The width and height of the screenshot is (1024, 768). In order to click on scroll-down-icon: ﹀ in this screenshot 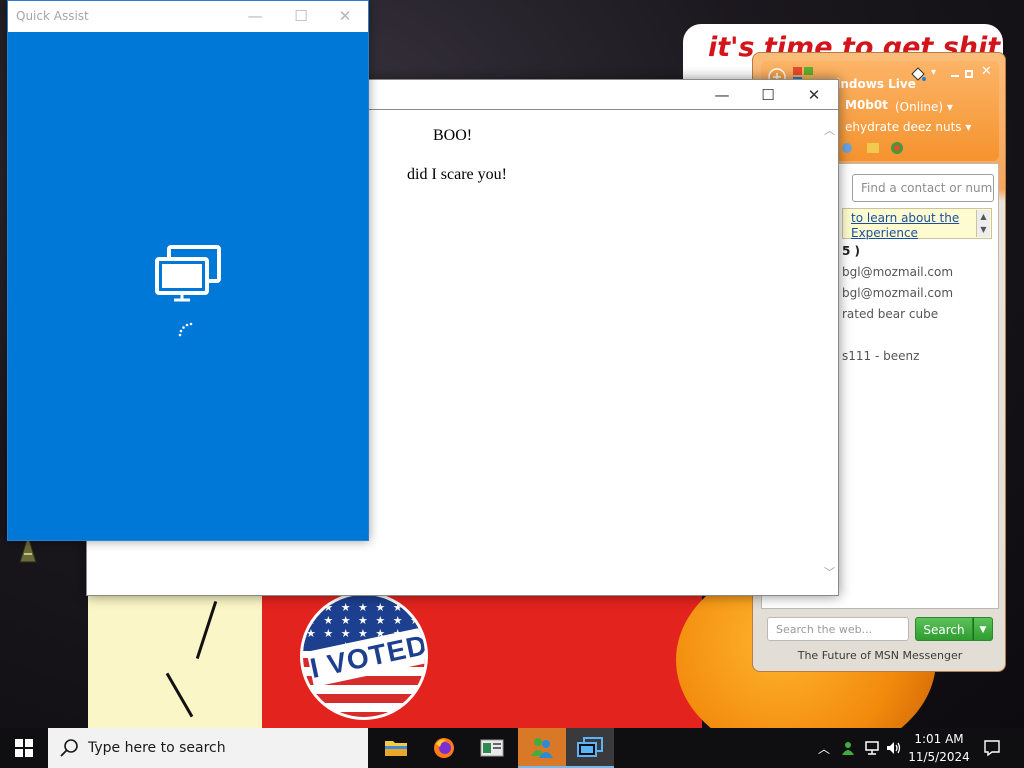, I will do `click(829, 572)`.